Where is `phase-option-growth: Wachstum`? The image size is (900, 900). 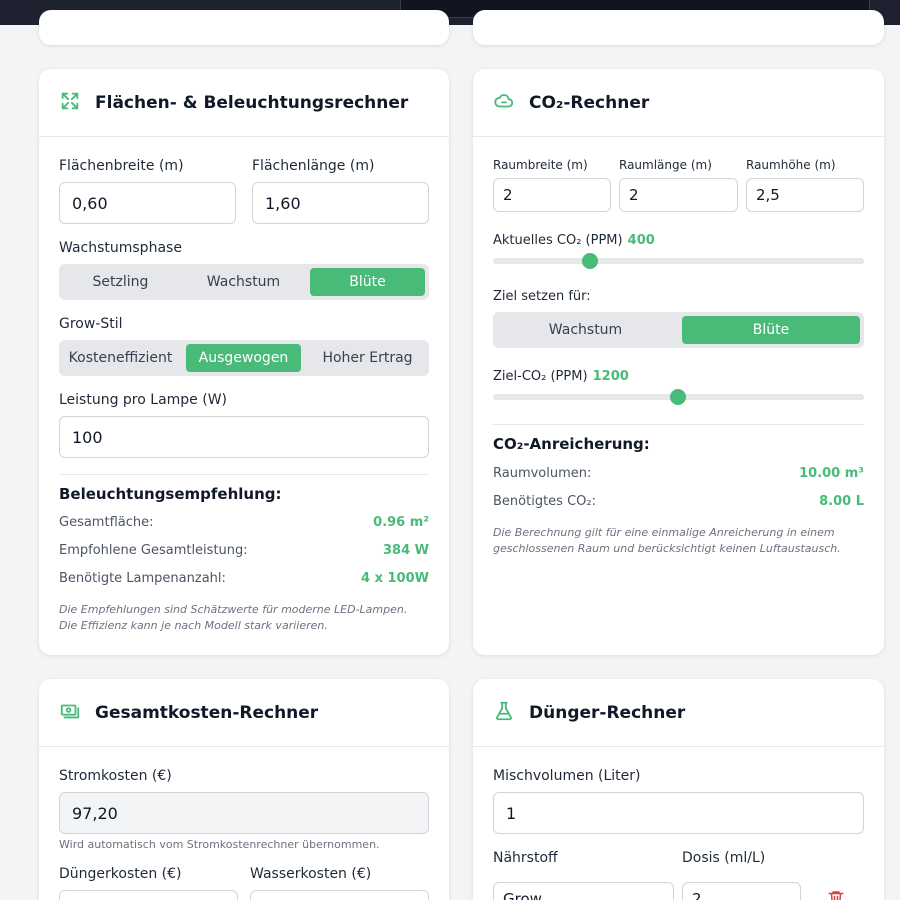 phase-option-growth: Wachstum is located at coordinates (243, 282).